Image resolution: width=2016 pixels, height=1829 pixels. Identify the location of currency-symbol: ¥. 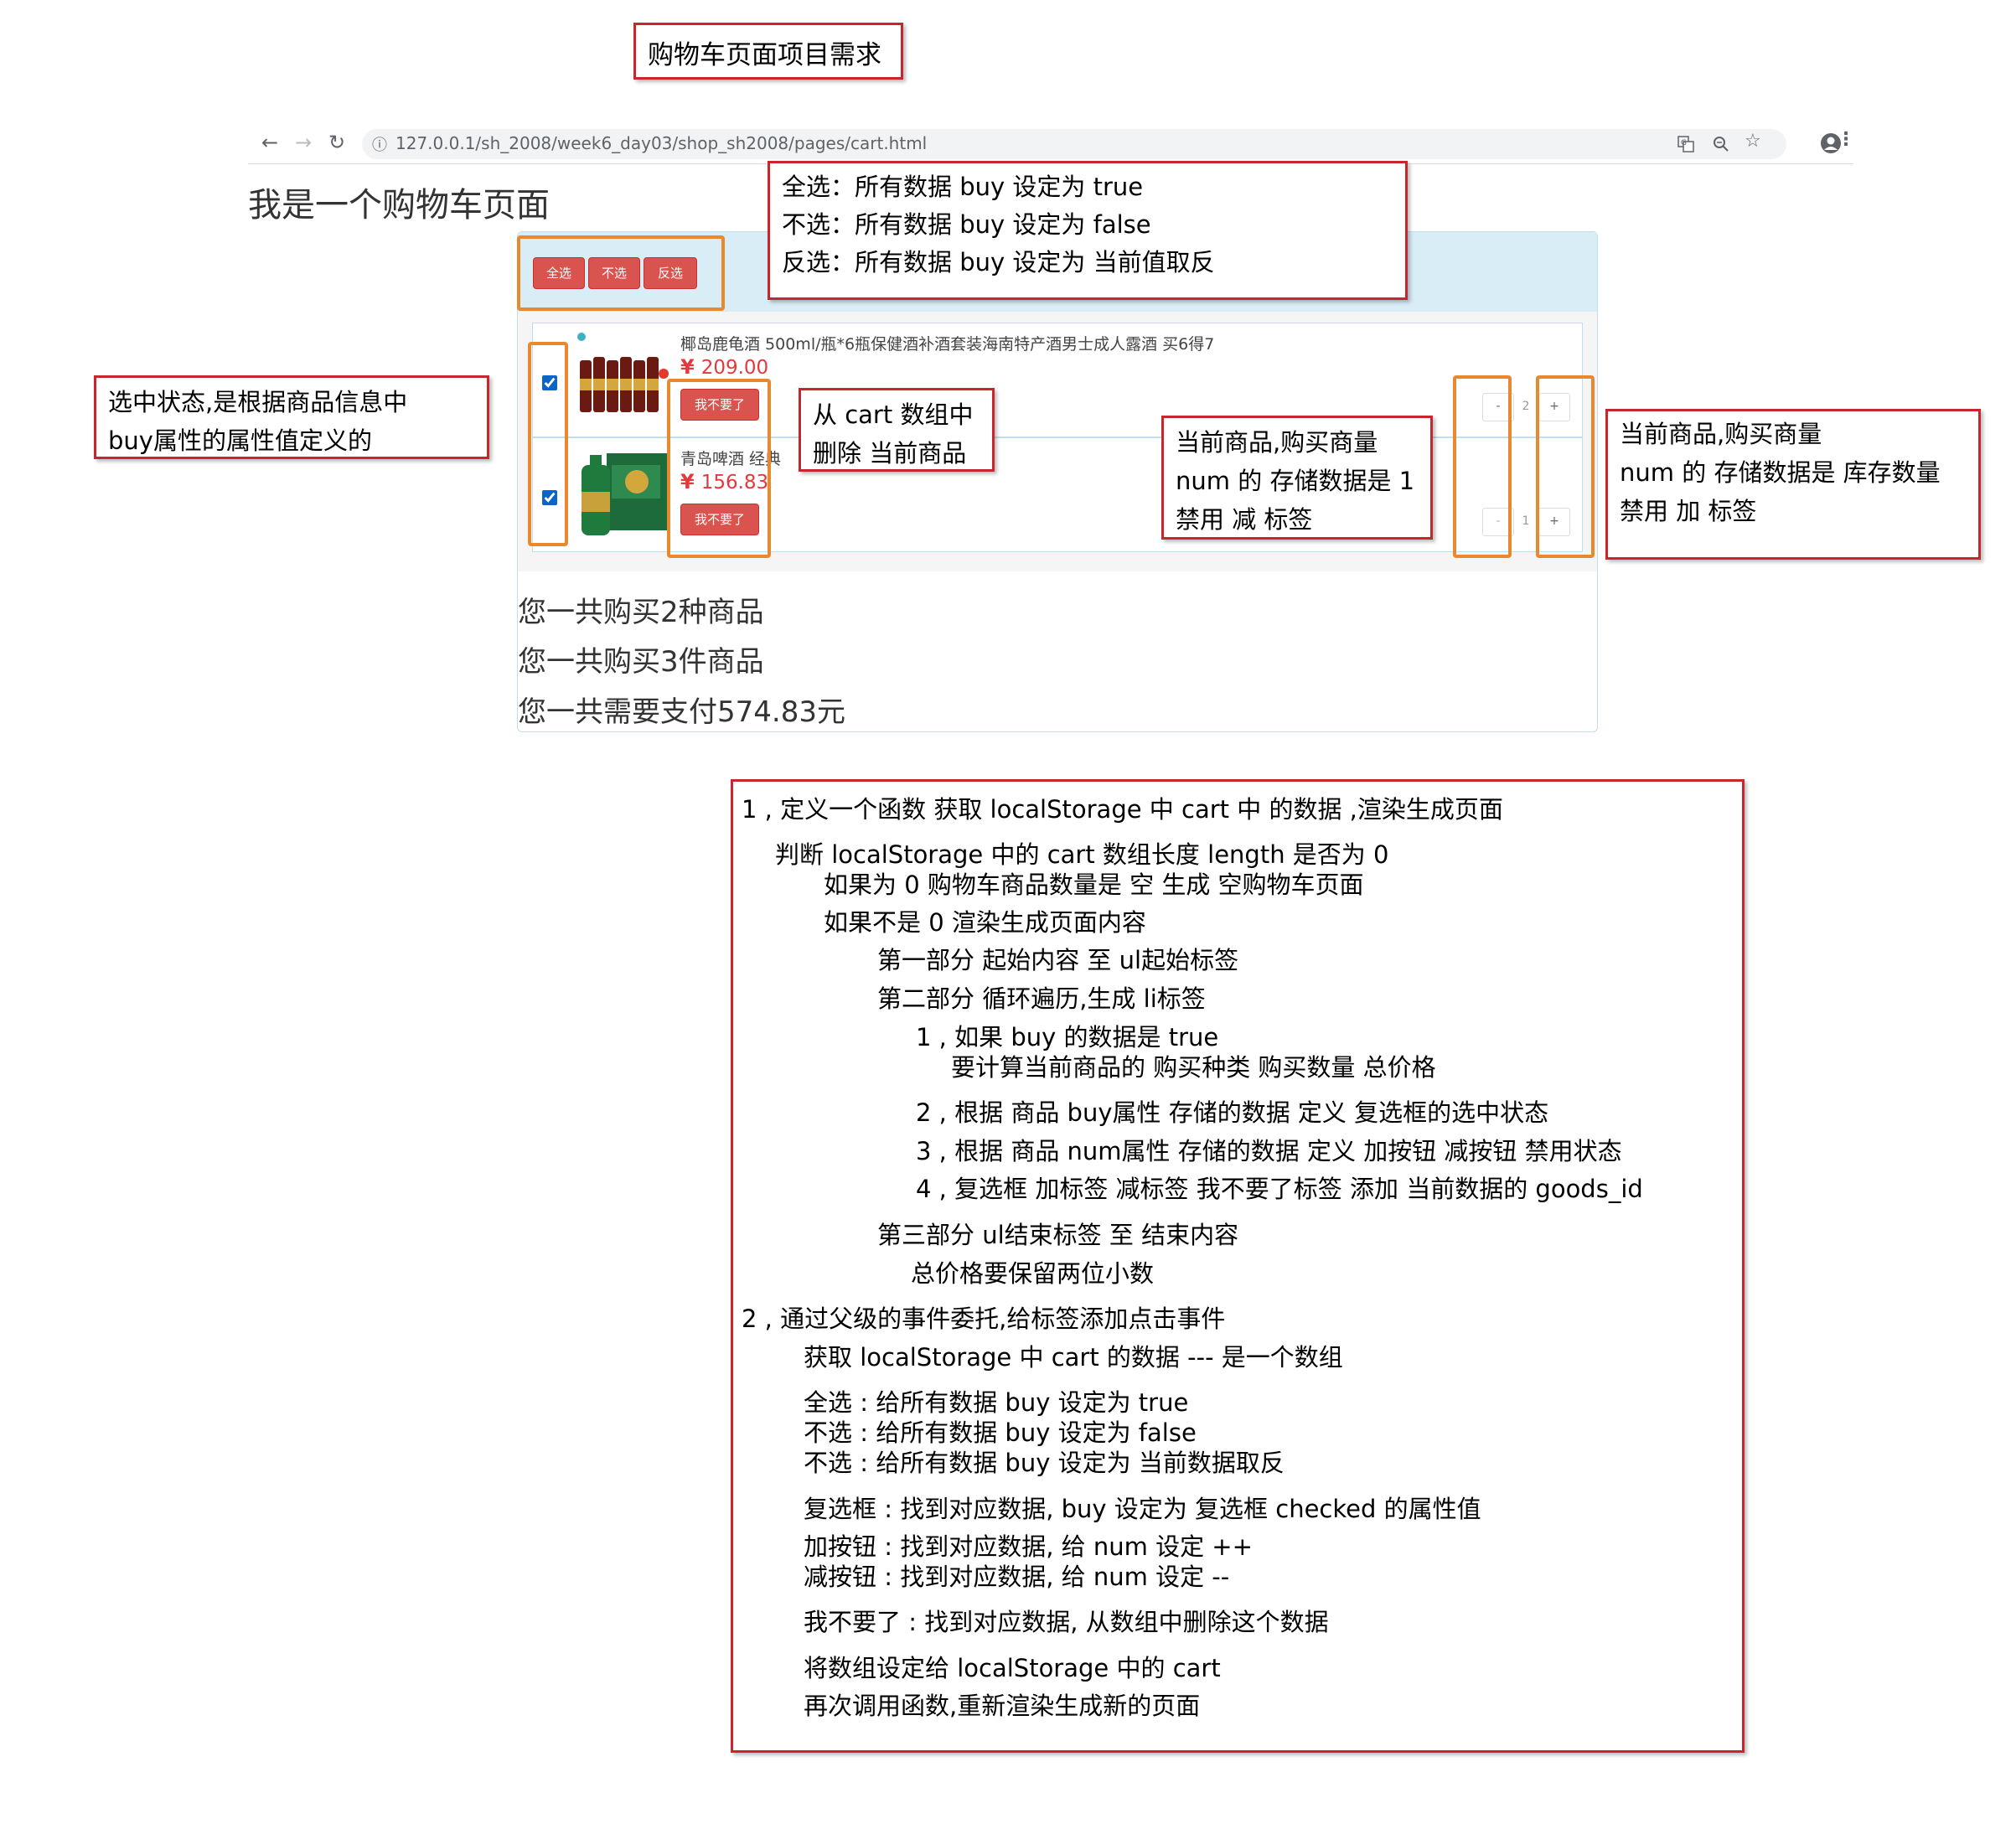
(687, 367).